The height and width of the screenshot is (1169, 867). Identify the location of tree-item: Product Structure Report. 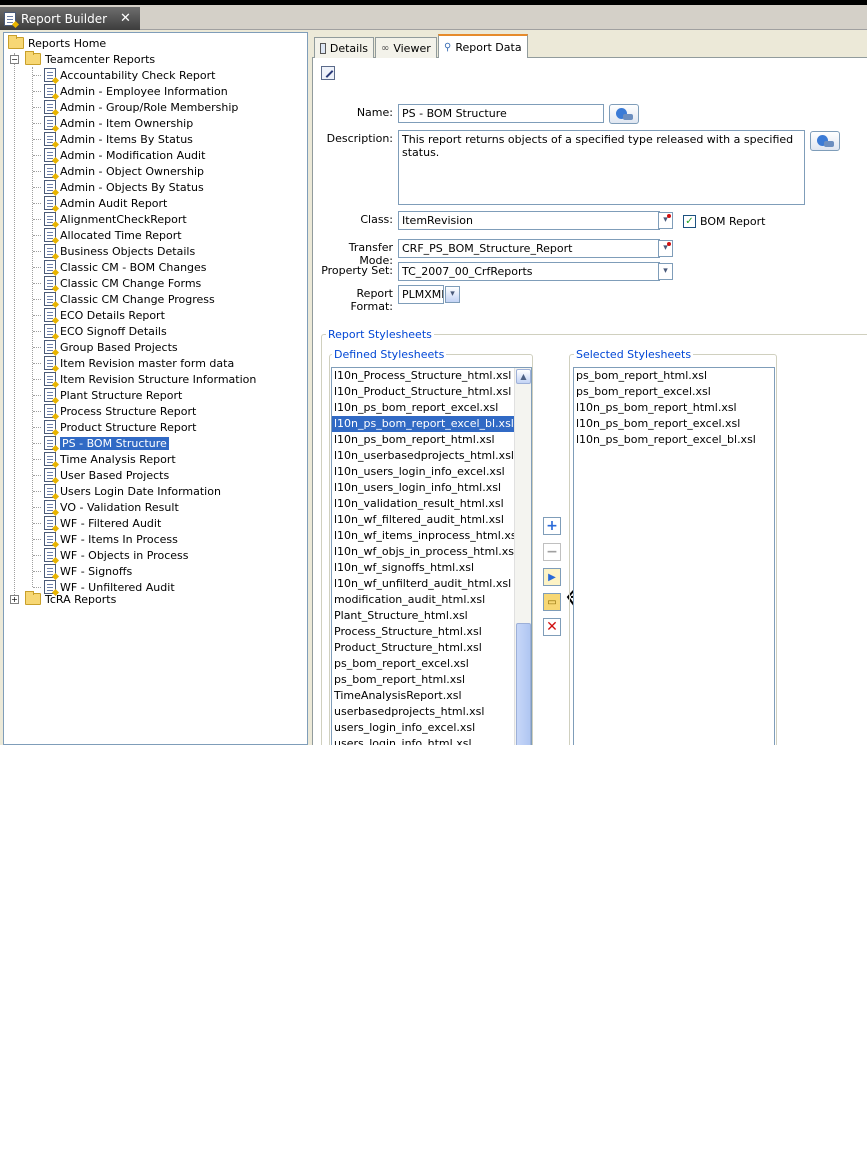
(114, 427).